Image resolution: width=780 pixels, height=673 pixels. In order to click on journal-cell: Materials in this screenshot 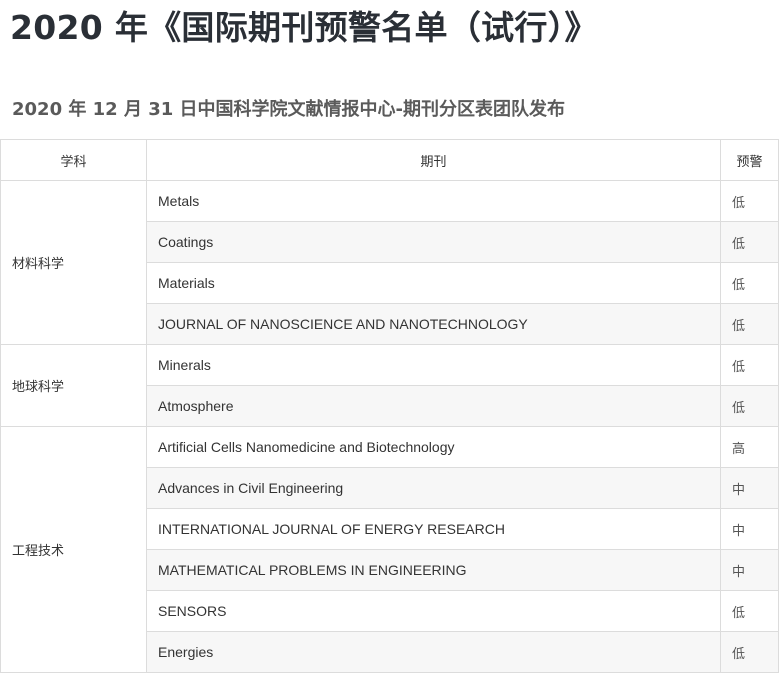, I will do `click(433, 283)`.